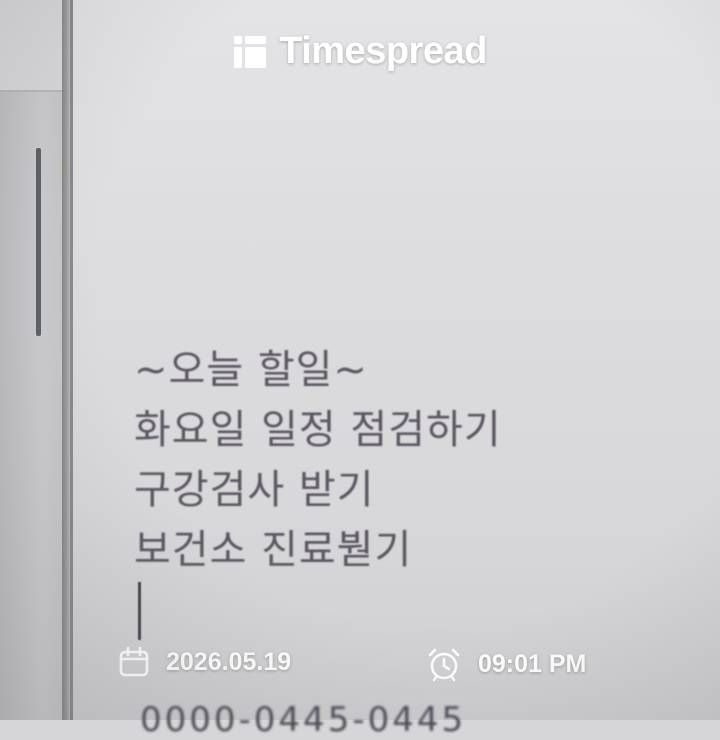 Image resolution: width=720 pixels, height=740 pixels. I want to click on watermark: Timespread, so click(360, 51).